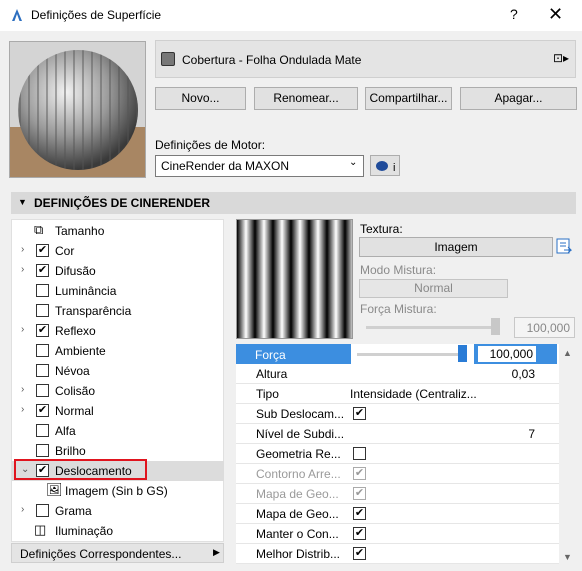 The image size is (582, 571). I want to click on scroll-up-icon: ▲, so click(567, 353).